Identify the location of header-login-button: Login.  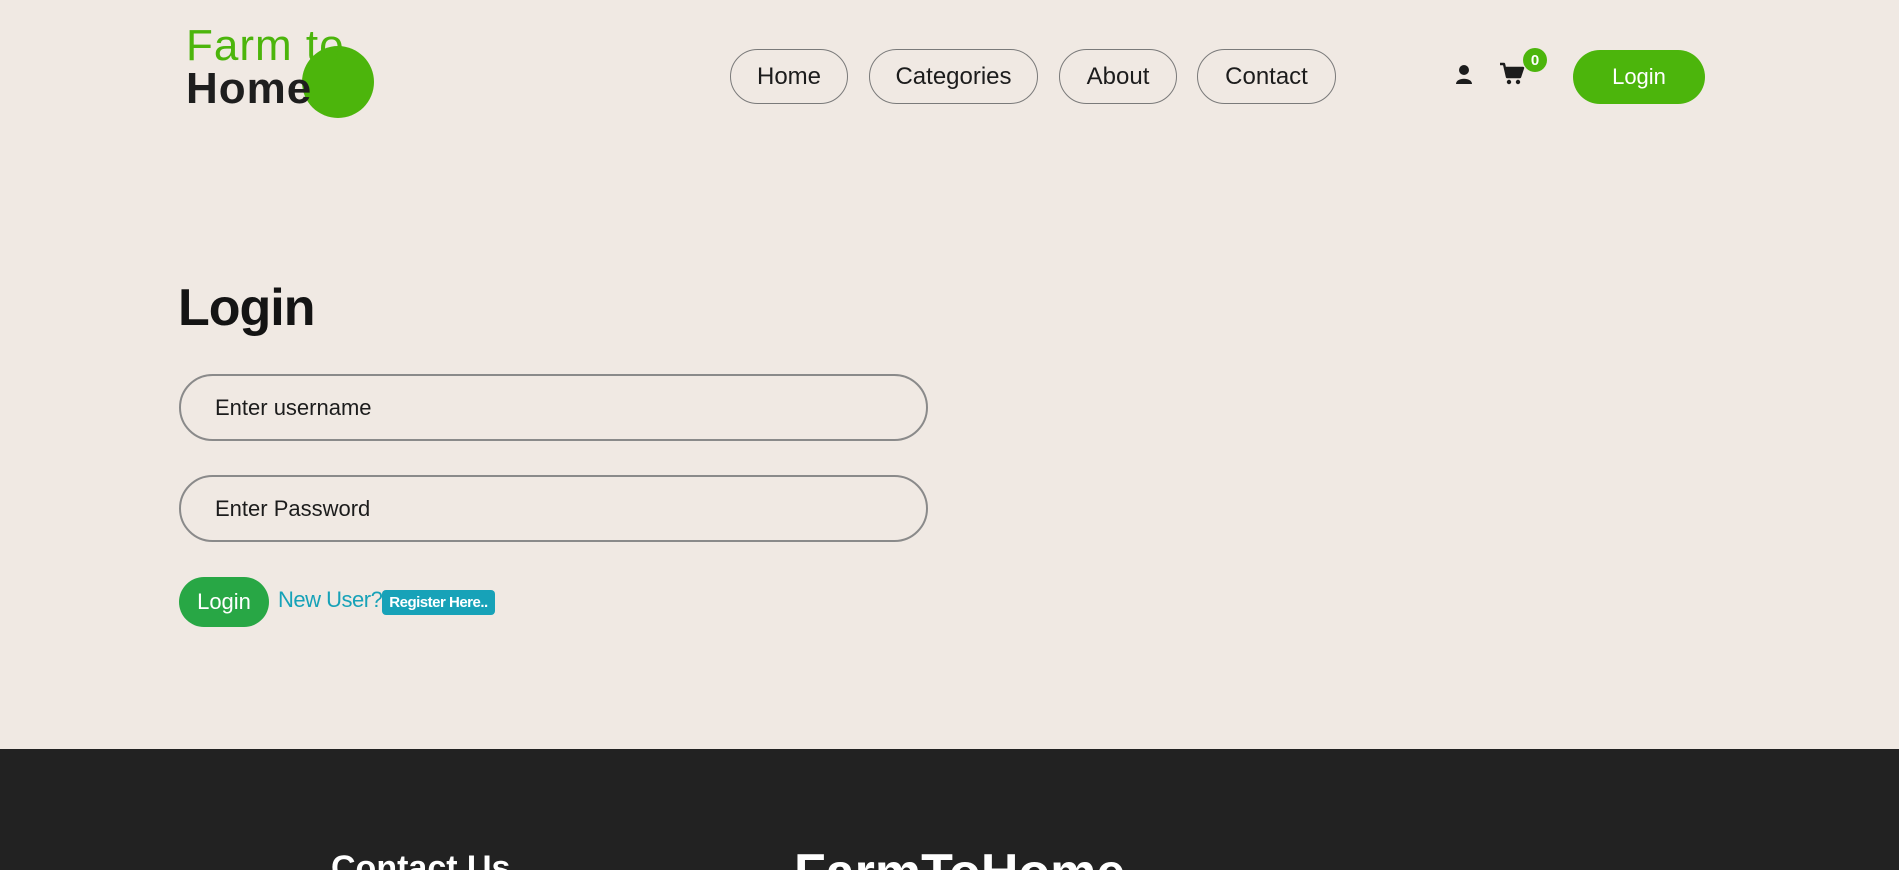
(1639, 77).